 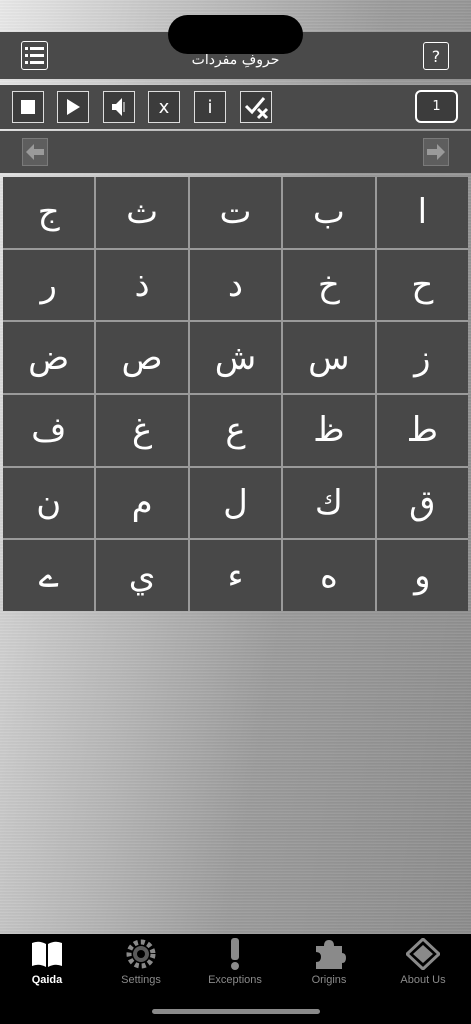 I want to click on gear-icon, so click(x=141, y=954).